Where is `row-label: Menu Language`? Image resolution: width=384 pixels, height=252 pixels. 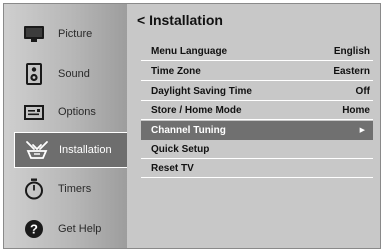
row-label: Menu Language is located at coordinates (189, 51).